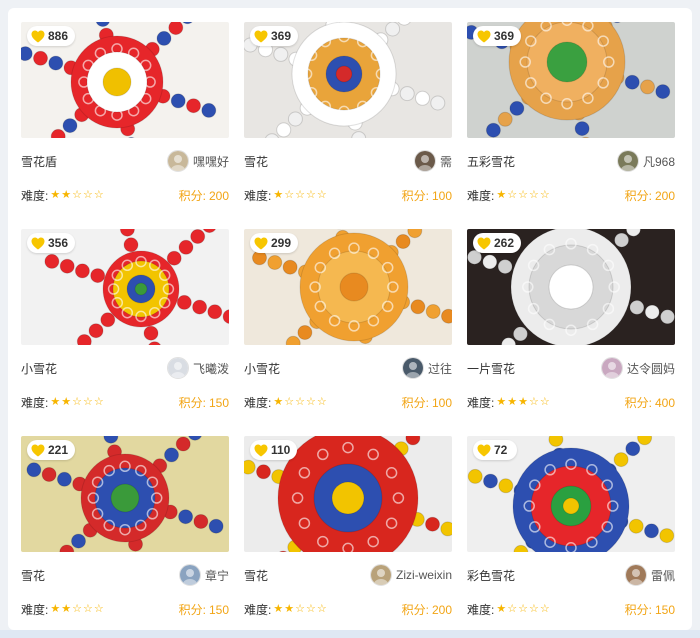 This screenshot has width=700, height=638. What do you see at coordinates (491, 161) in the screenshot?
I see `card-title: 五彩雪花` at bounding box center [491, 161].